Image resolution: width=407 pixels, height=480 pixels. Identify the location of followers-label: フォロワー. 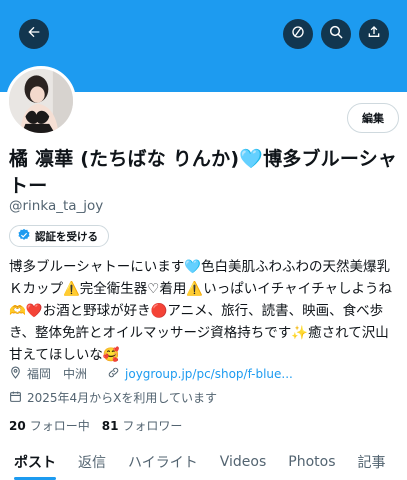
(152, 426).